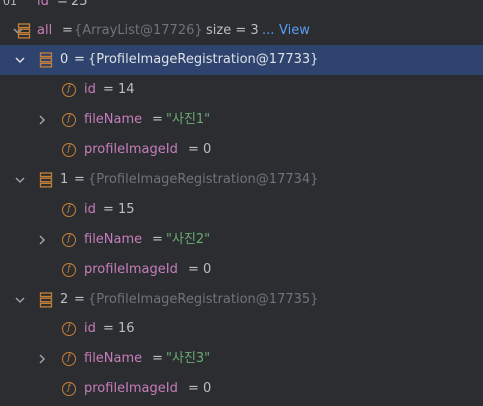 Image resolution: width=483 pixels, height=406 pixels. What do you see at coordinates (64, 59) in the screenshot?
I see `element-index: 0` at bounding box center [64, 59].